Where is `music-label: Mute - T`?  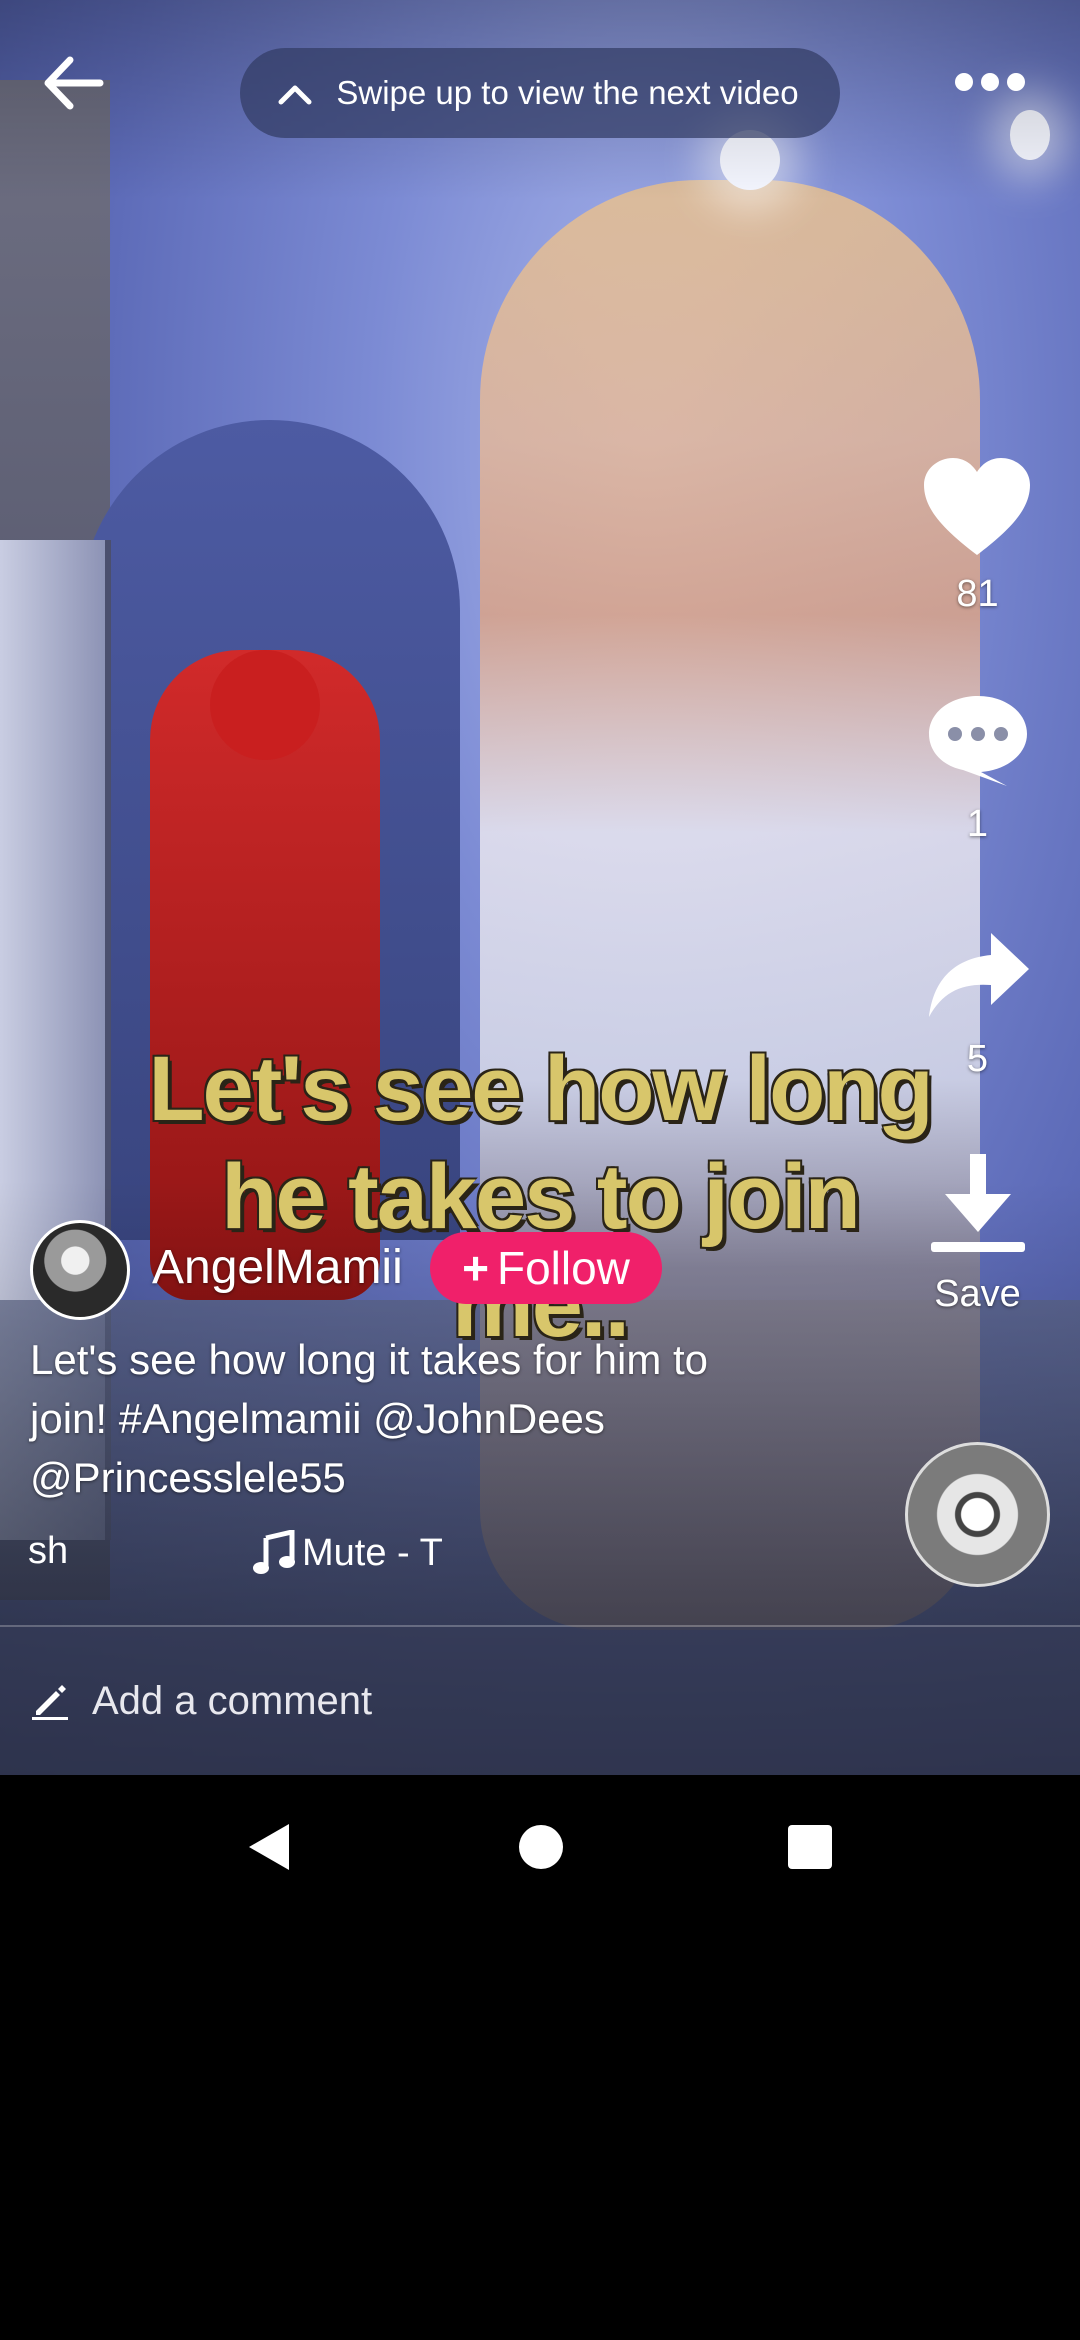
music-label: Mute - T is located at coordinates (347, 1553).